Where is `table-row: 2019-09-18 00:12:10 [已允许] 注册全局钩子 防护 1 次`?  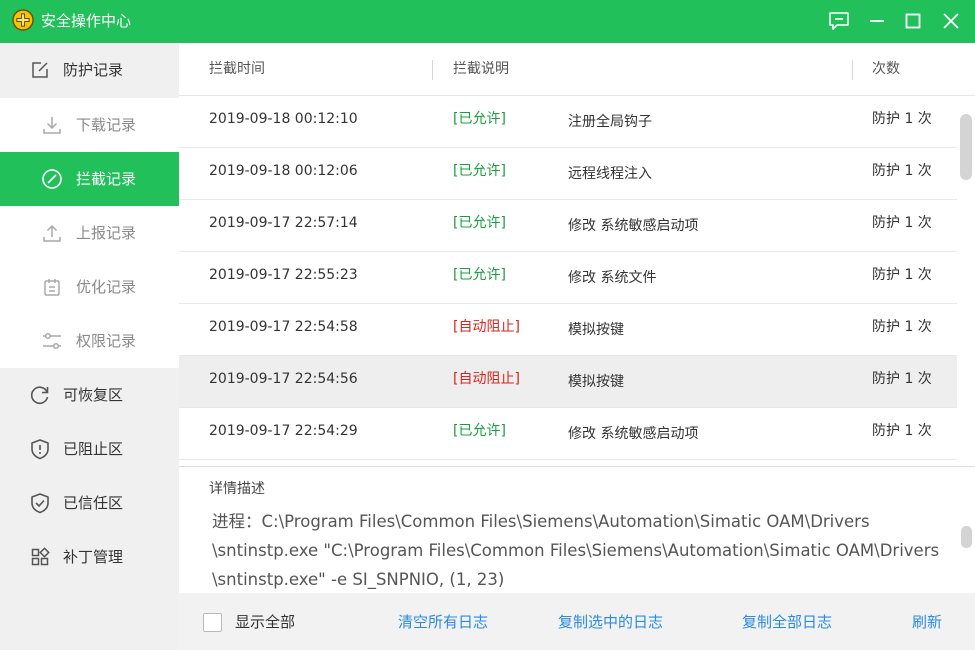
table-row: 2019-09-18 00:12:10 [已允许] 注册全局钩子 防护 1 次 is located at coordinates (568, 122).